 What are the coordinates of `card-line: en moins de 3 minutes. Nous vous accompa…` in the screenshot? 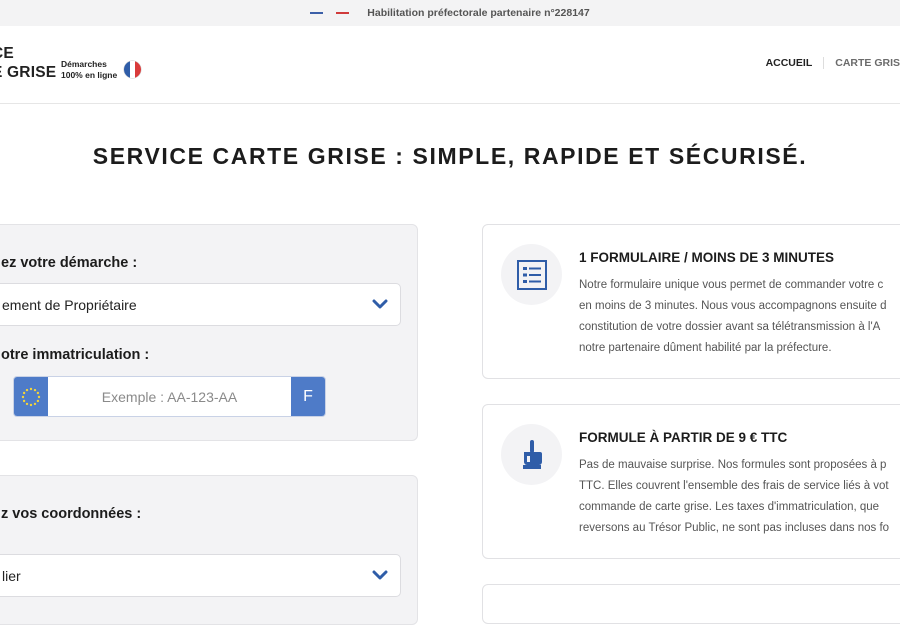 It's located at (733, 306).